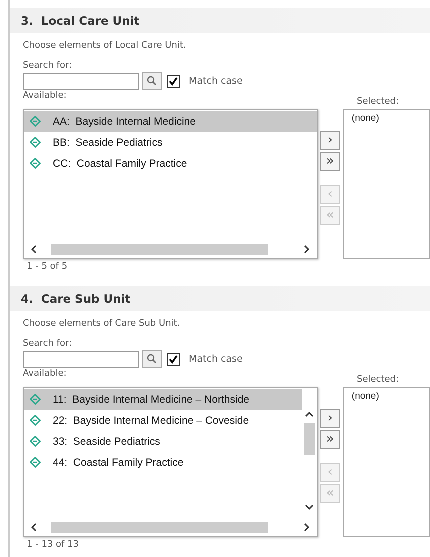  What do you see at coordinates (163, 399) in the screenshot?
I see `list-item: 11: Bayside Internal Medicine – Northside` at bounding box center [163, 399].